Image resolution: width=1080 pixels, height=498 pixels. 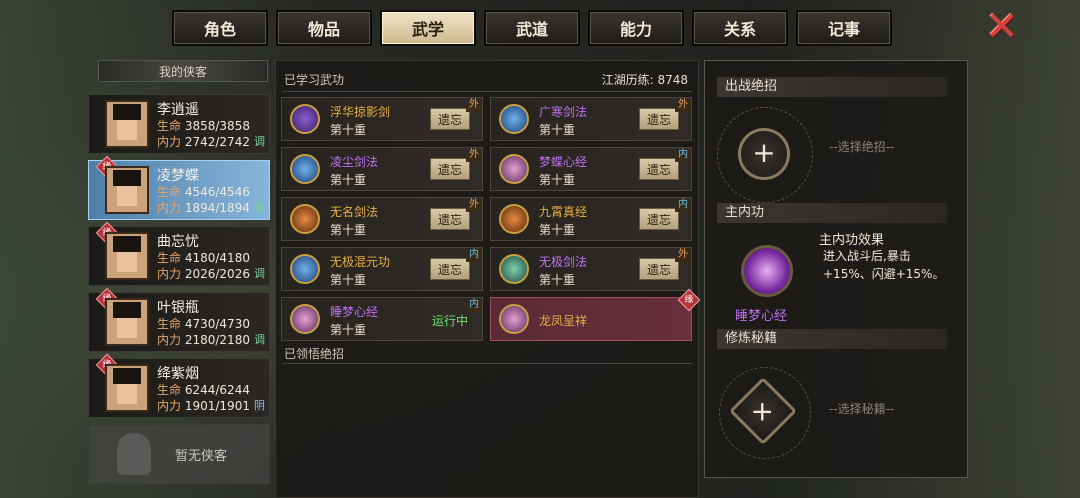 What do you see at coordinates (382, 119) in the screenshot?
I see `skill-card: 浮华掠影剑 第十重 遗忘 外` at bounding box center [382, 119].